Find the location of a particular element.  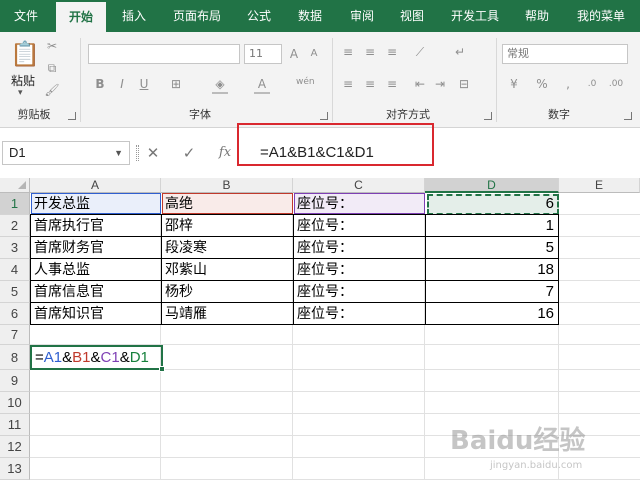

align-middle-icon: ≡ is located at coordinates (370, 52).